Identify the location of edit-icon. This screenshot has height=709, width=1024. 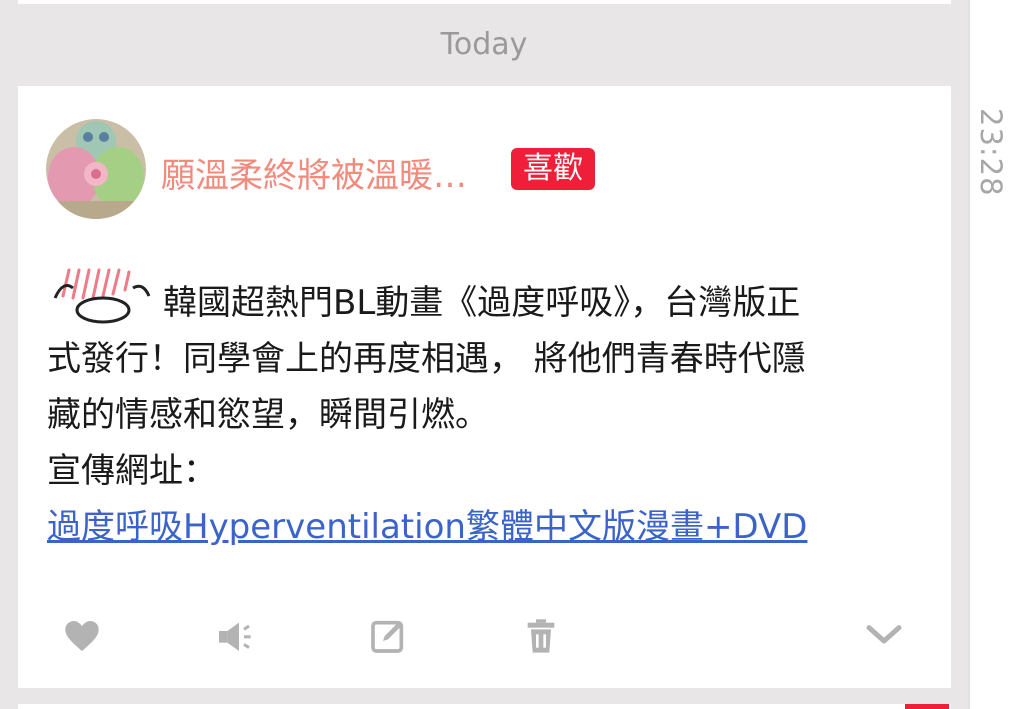
(387, 636).